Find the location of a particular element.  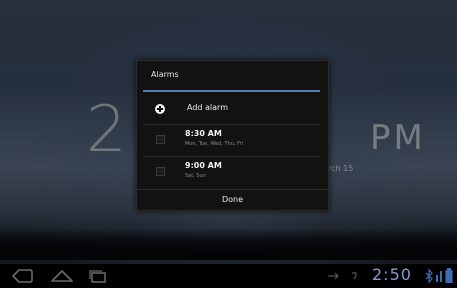

back-icon is located at coordinates (22, 276).